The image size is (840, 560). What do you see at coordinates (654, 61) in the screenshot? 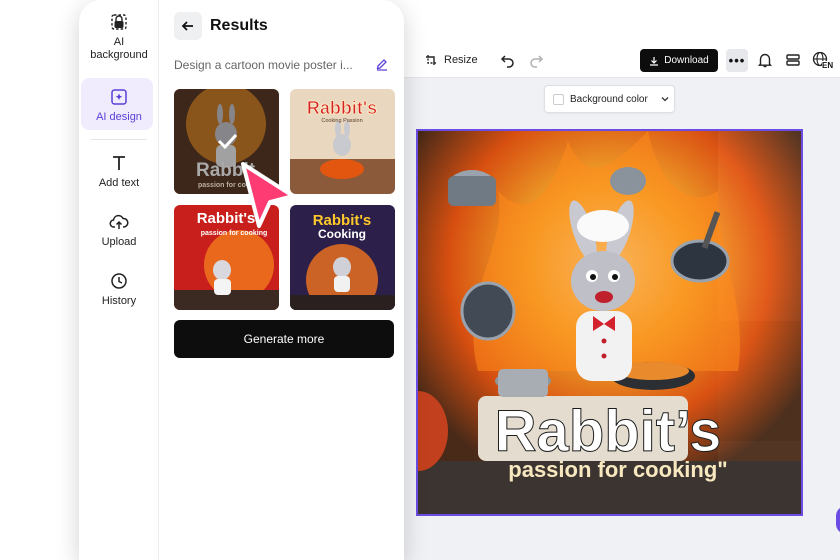
I see `download-icon` at bounding box center [654, 61].